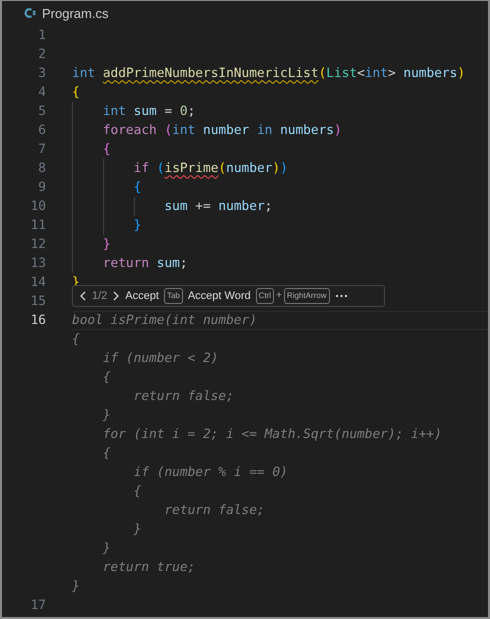  I want to click on line-number: 10, so click(38, 206).